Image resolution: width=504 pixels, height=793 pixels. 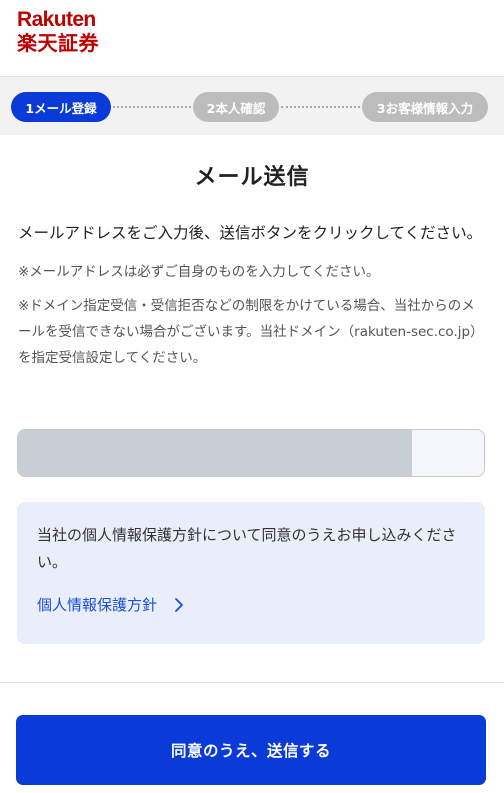 I want to click on note-own-email: ※メールアドレスは必ずご自身のものを入力してください。, so click(x=199, y=272).